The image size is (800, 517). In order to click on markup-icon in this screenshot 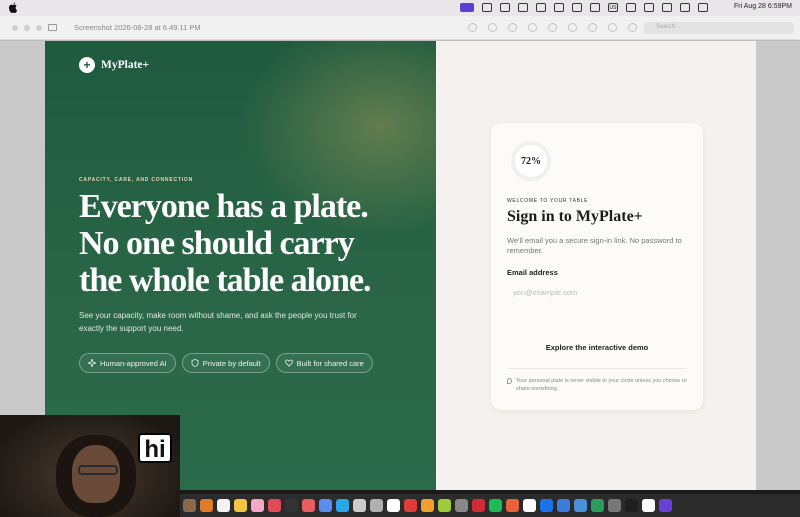, I will do `click(552, 27)`.